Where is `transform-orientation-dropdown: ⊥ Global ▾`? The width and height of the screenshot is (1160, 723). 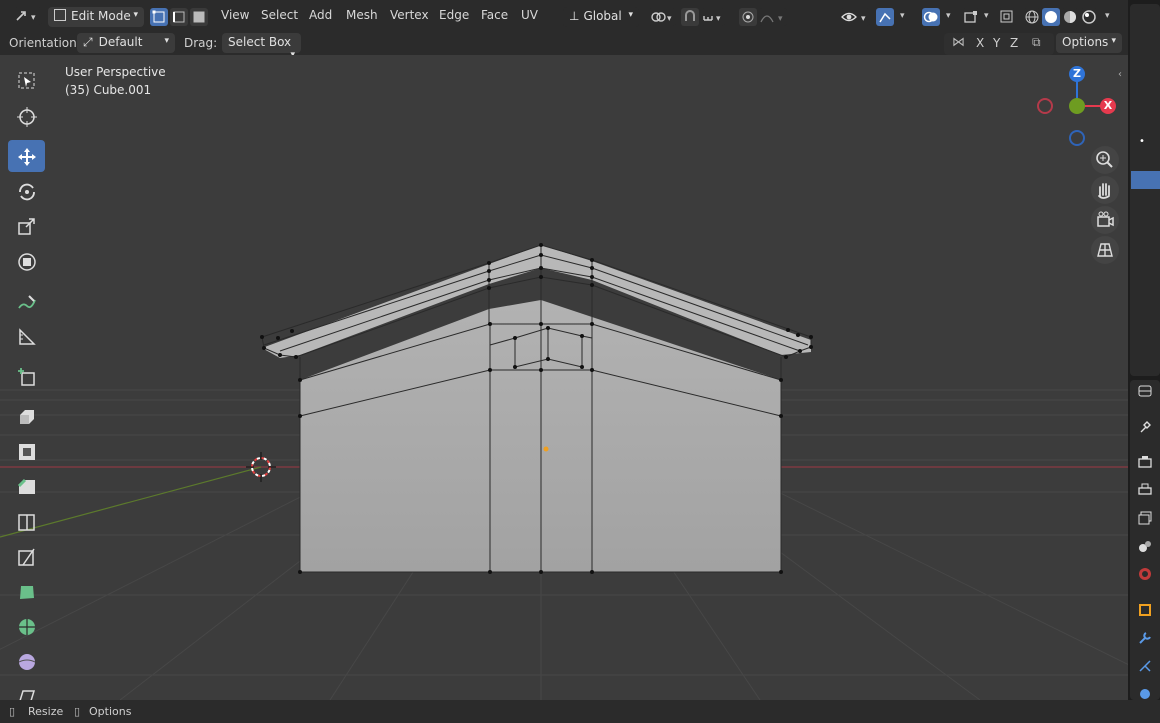 transform-orientation-dropdown: ⊥ Global ▾ is located at coordinates (601, 17).